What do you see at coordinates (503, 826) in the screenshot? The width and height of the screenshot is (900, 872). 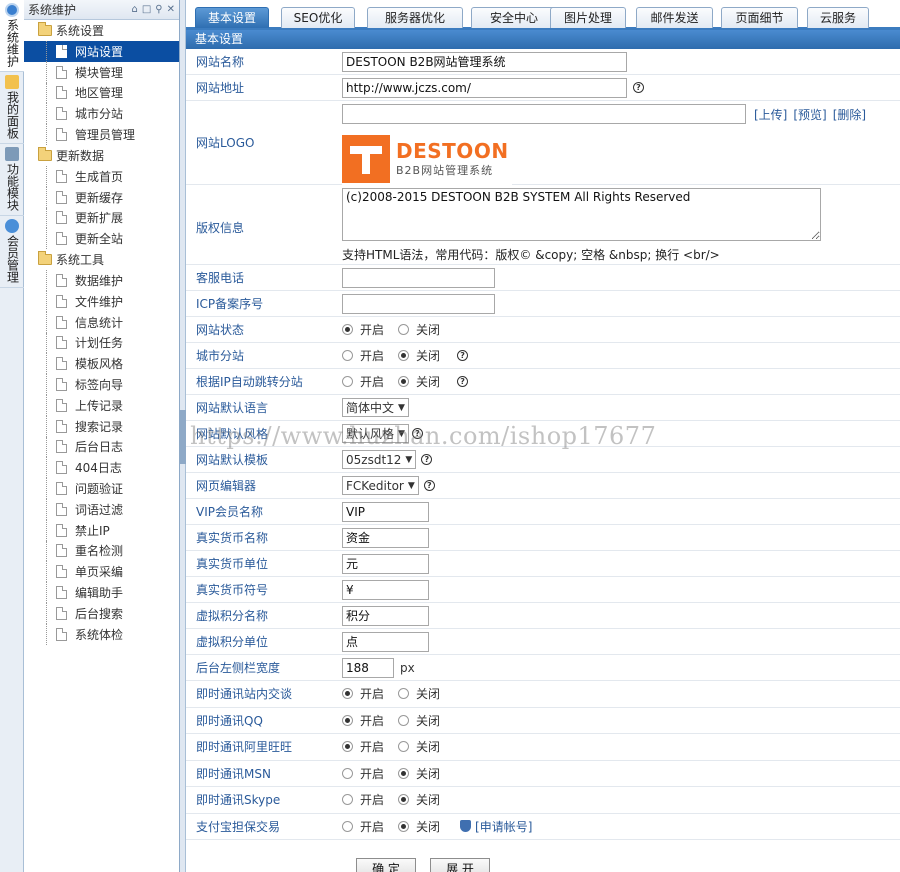 I see `apply-account-link: [申请帐号]` at bounding box center [503, 826].